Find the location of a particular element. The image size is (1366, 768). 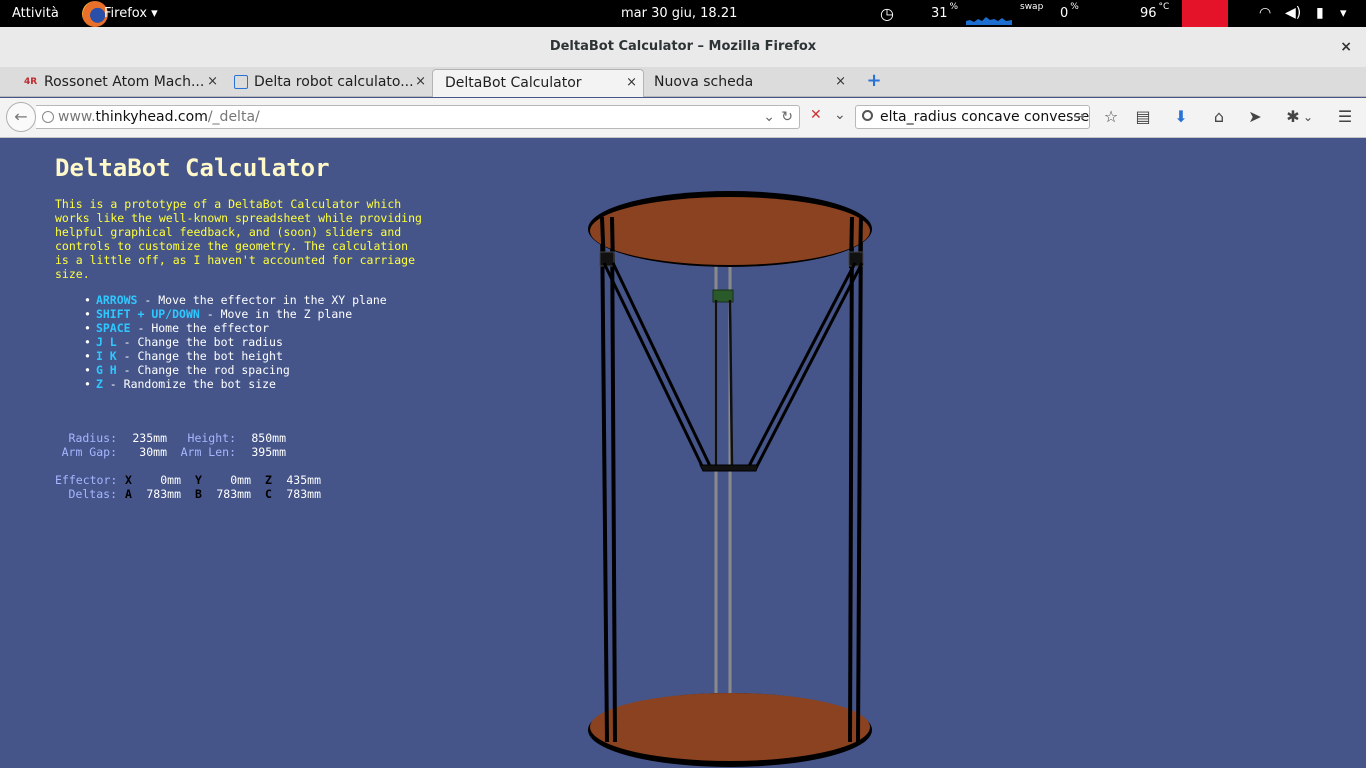

star-icon: ☆ is located at coordinates (1111, 117).